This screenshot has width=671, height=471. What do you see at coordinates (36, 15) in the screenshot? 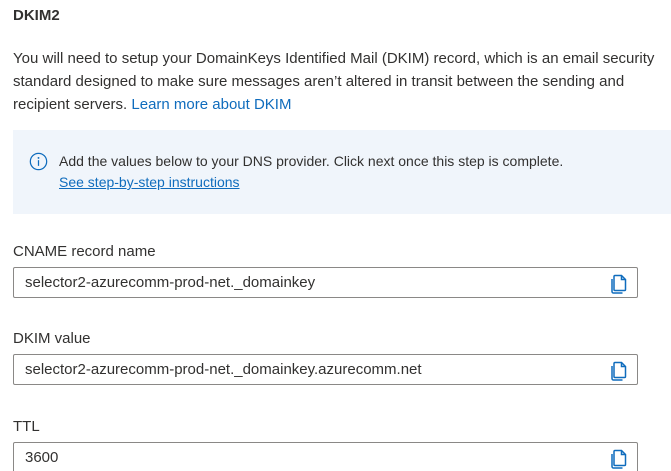
I see `section-title: DKIM2` at bounding box center [36, 15].